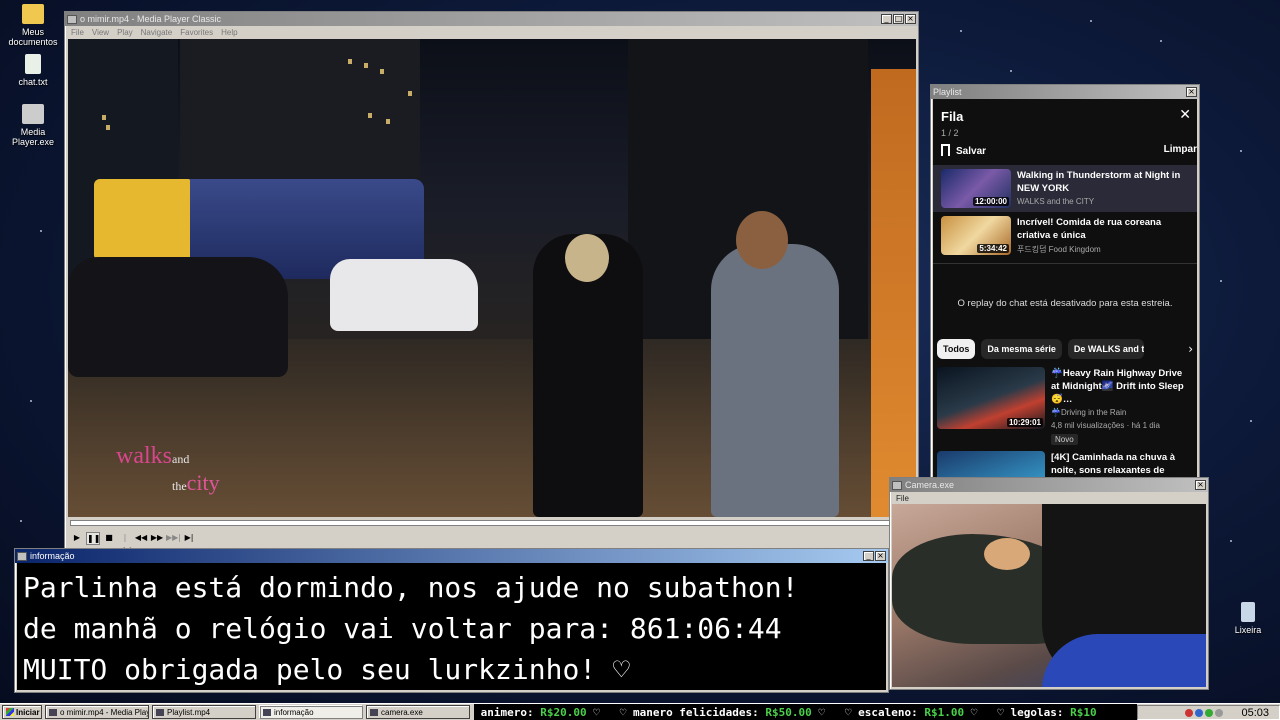 The width and height of the screenshot is (1280, 720). Describe the element at coordinates (173, 538) in the screenshot. I see `skip-forward-icon: ▶▶|` at that location.